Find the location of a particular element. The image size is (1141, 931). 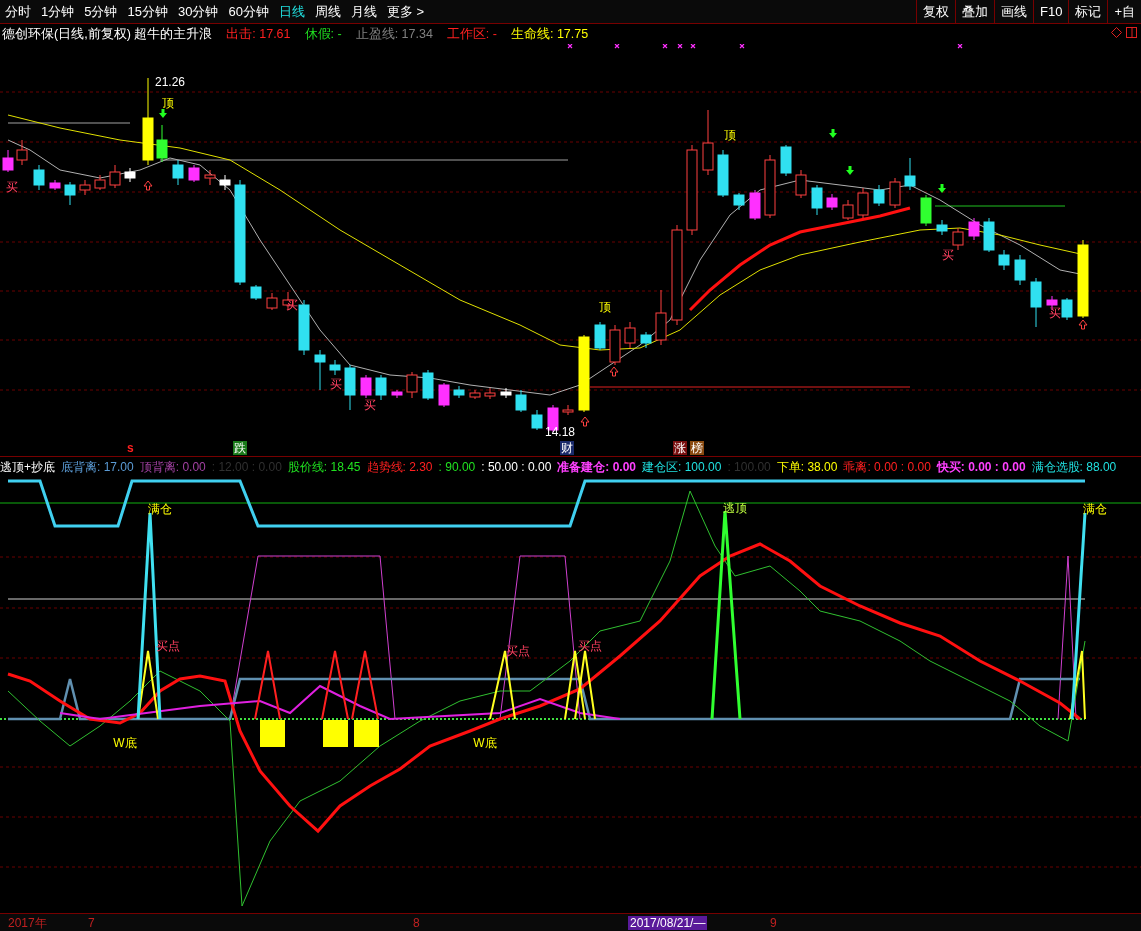

period-tab: 15分钟 is located at coordinates (147, 11).